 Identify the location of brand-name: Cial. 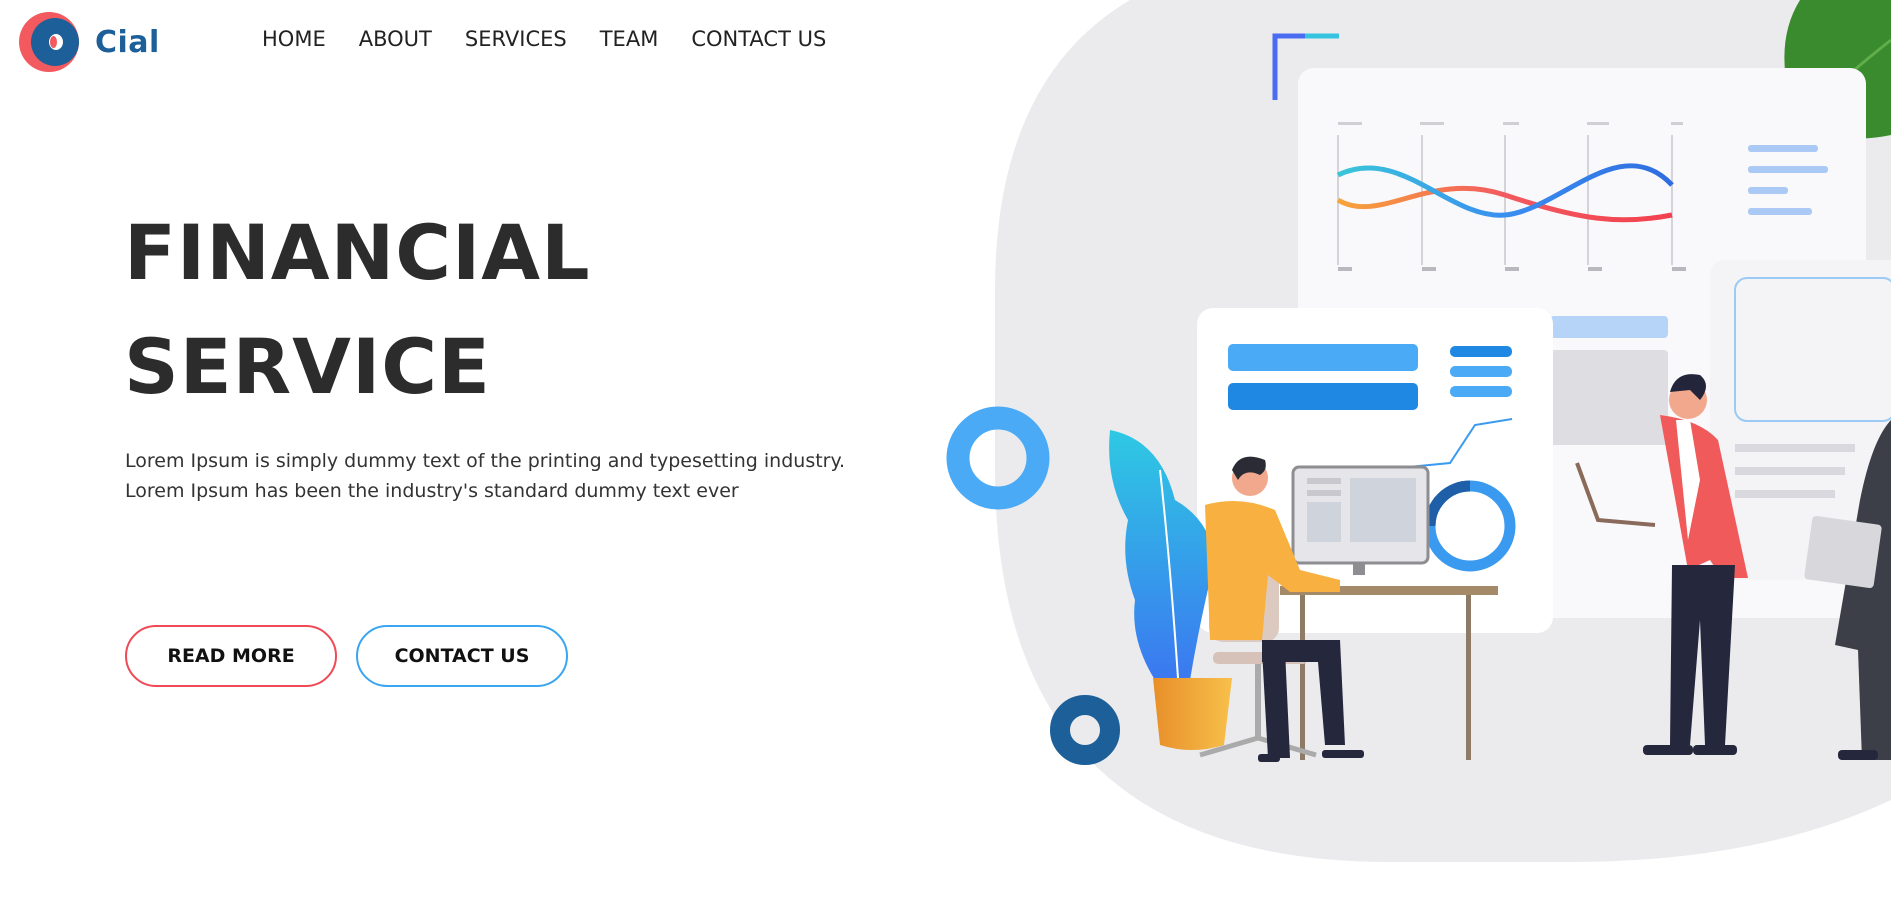
(127, 42).